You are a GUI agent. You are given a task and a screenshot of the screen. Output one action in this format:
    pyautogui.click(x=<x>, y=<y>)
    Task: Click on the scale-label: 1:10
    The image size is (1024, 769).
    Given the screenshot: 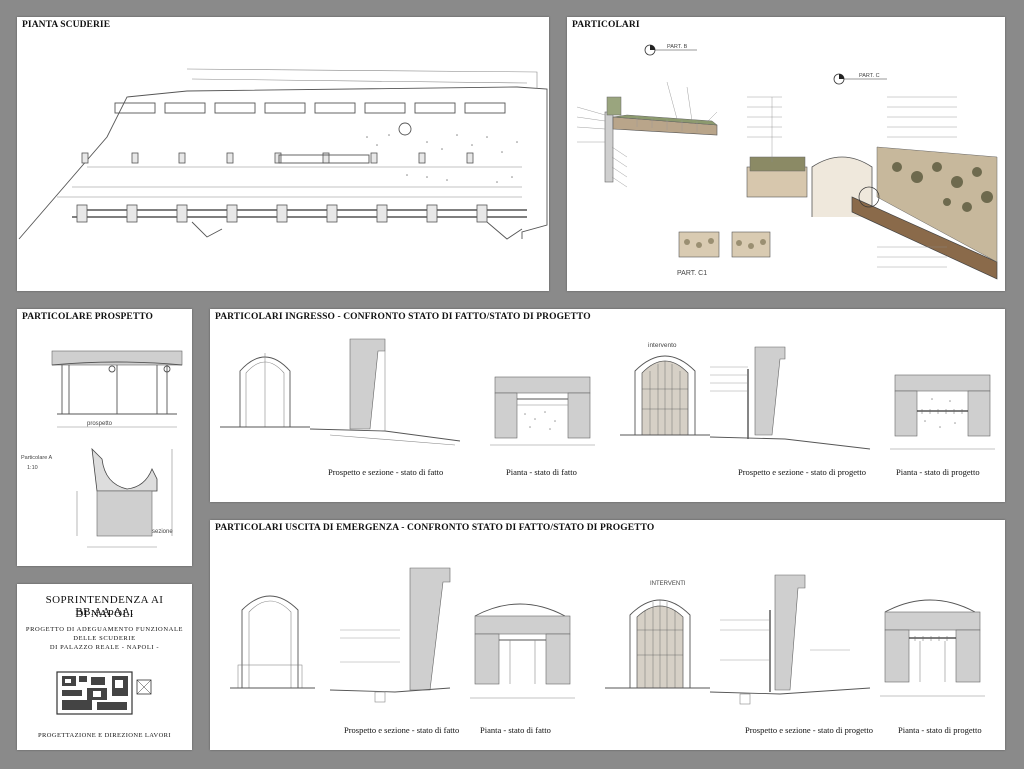 What is the action you would take?
    pyautogui.click(x=32, y=468)
    